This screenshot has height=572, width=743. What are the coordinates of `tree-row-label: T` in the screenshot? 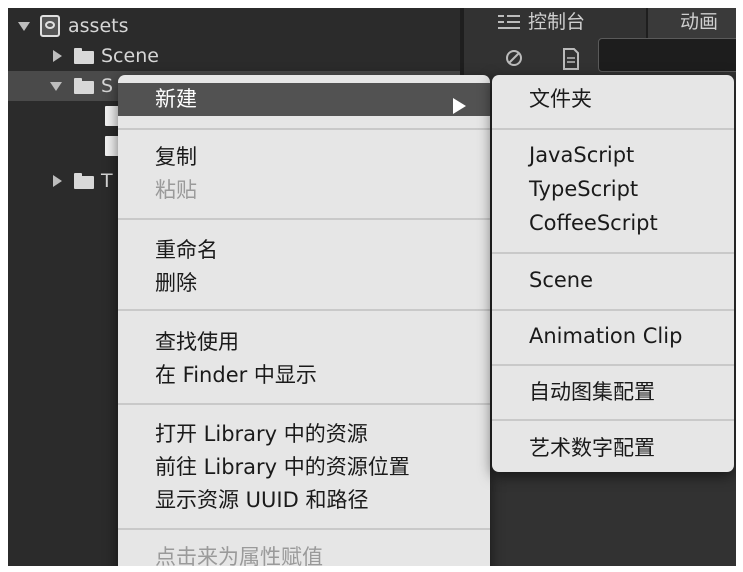 It's located at (107, 181).